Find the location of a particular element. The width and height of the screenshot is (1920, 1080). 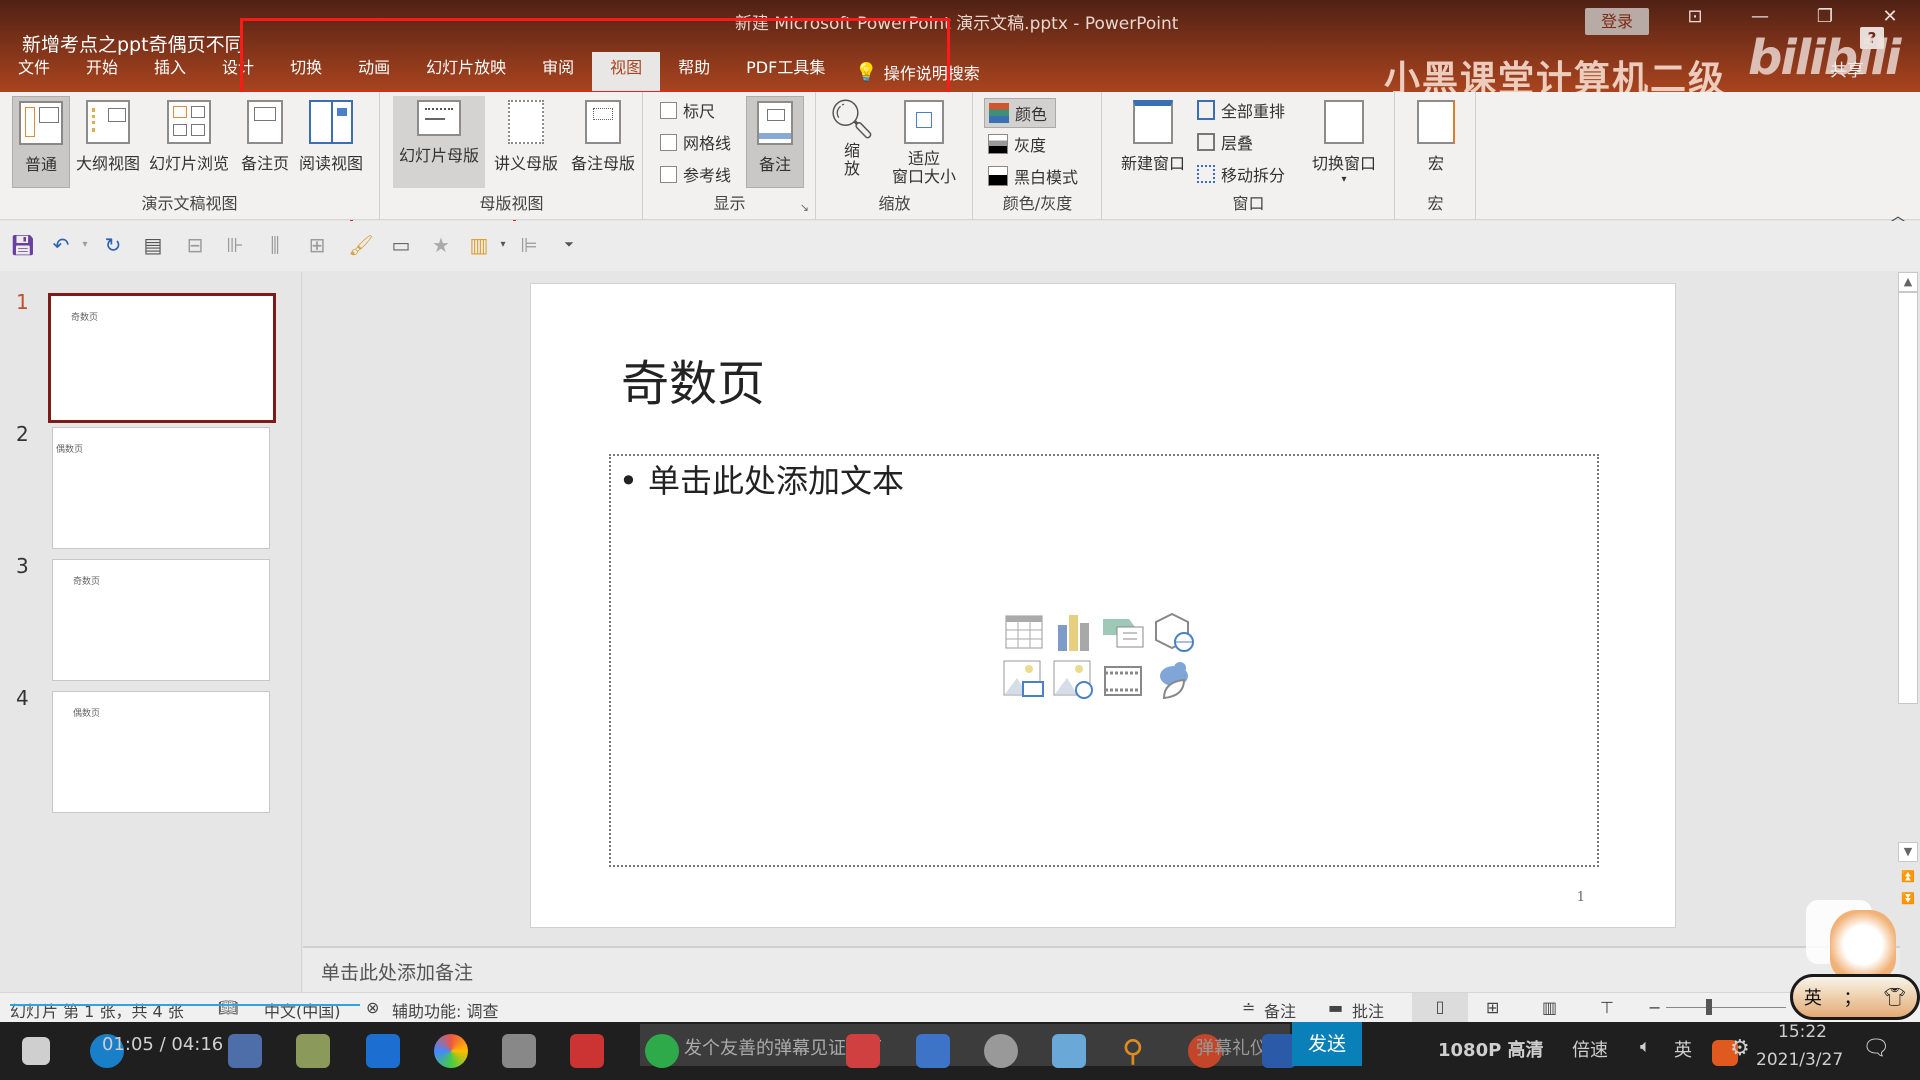

tab-view: 视图 is located at coordinates (626, 72).